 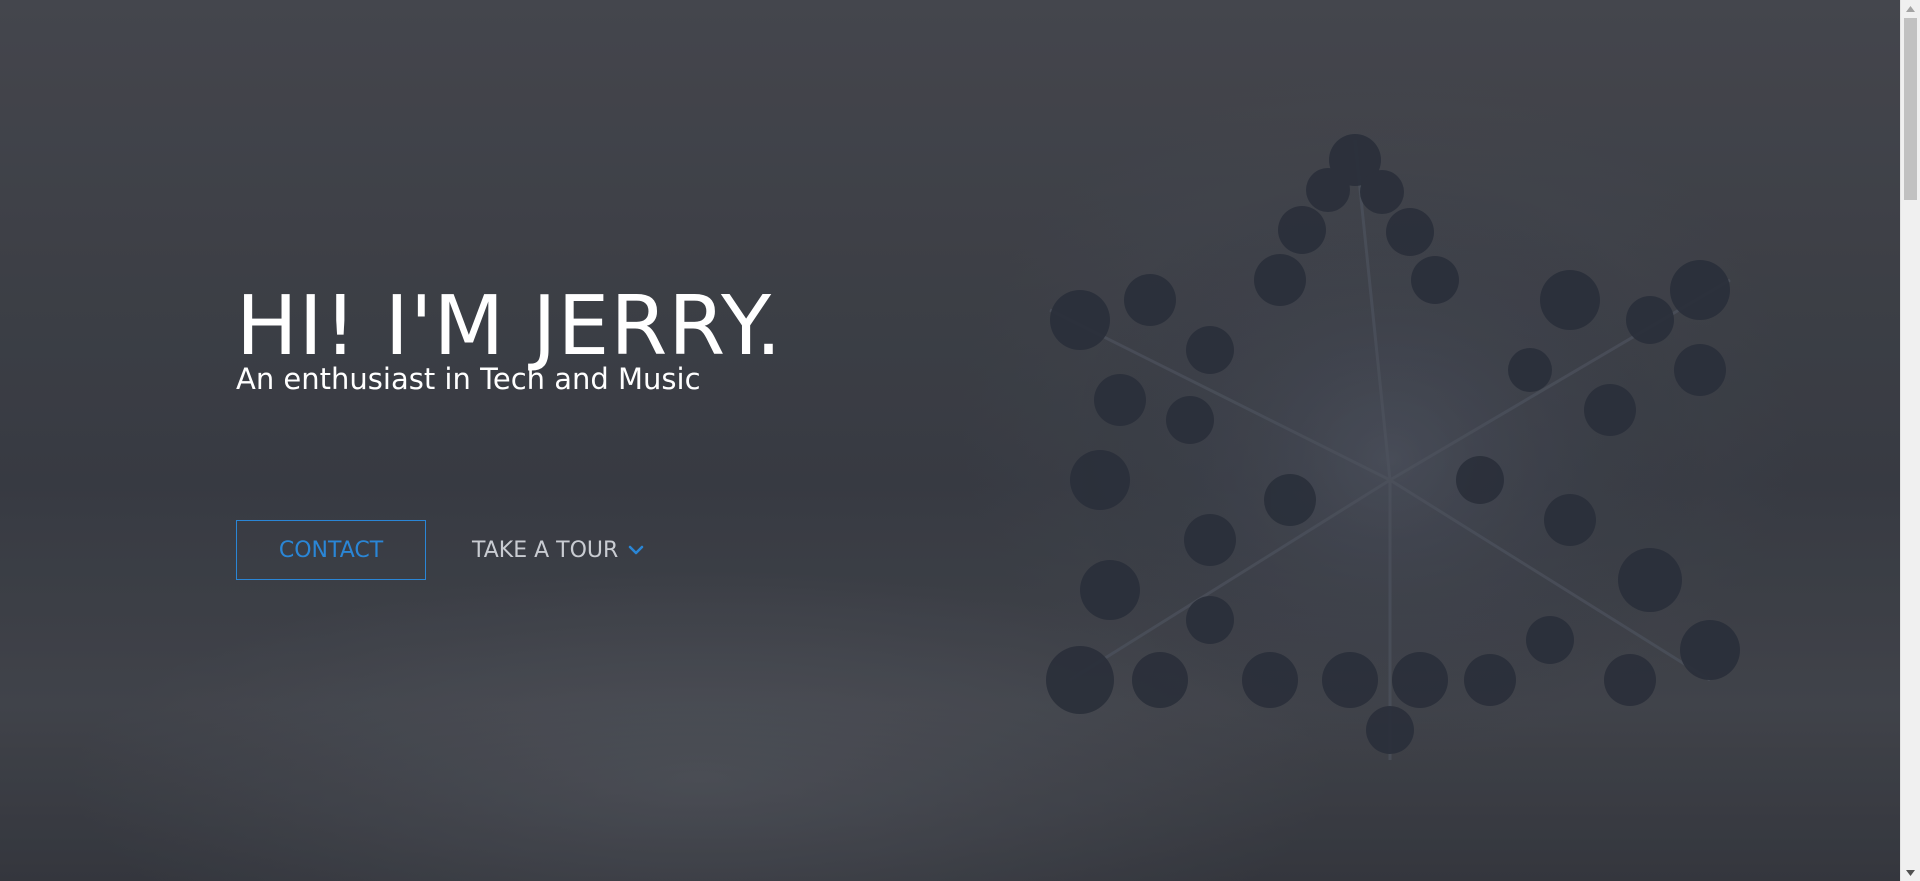 I want to click on take-a-tour-label: TAKE A TOUR, so click(x=545, y=550).